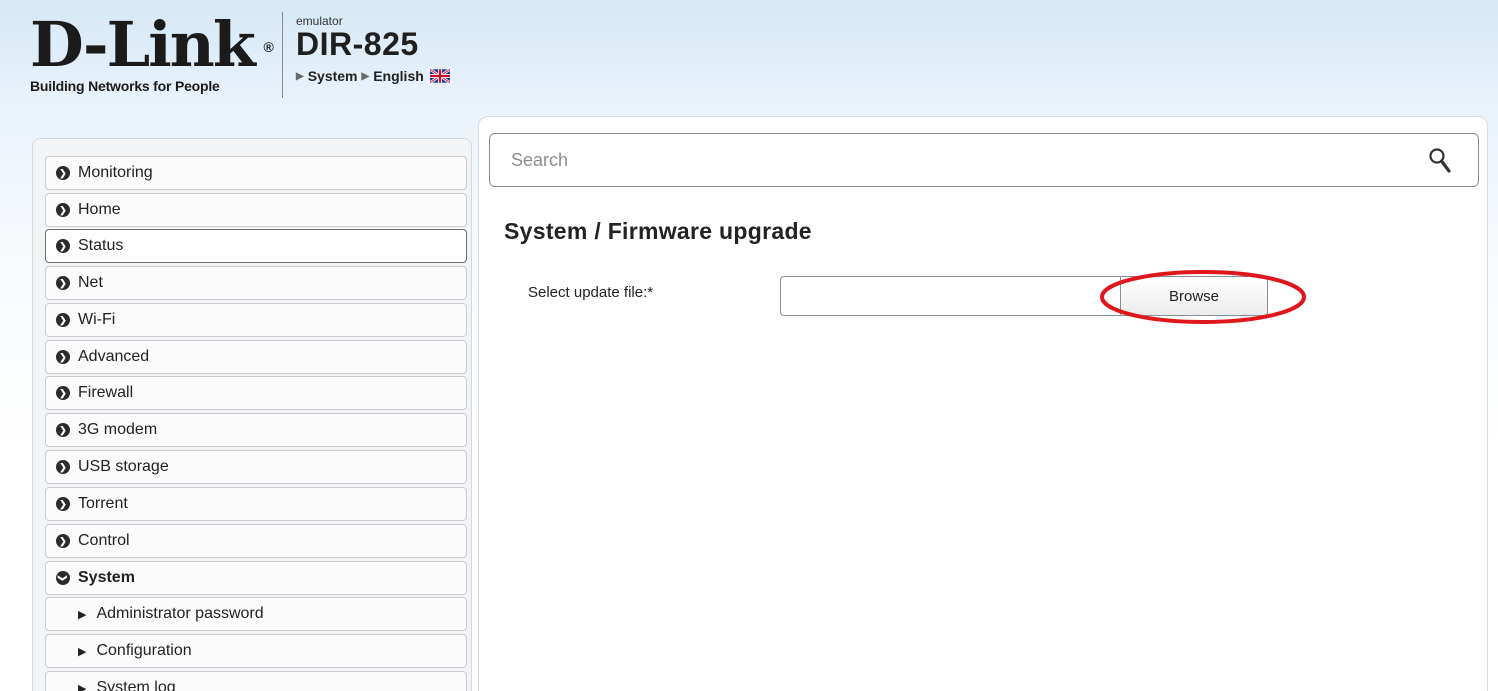 This screenshot has width=1498, height=691. I want to click on sidebar-item-3g-modem: ❯ 3G modem, so click(256, 430).